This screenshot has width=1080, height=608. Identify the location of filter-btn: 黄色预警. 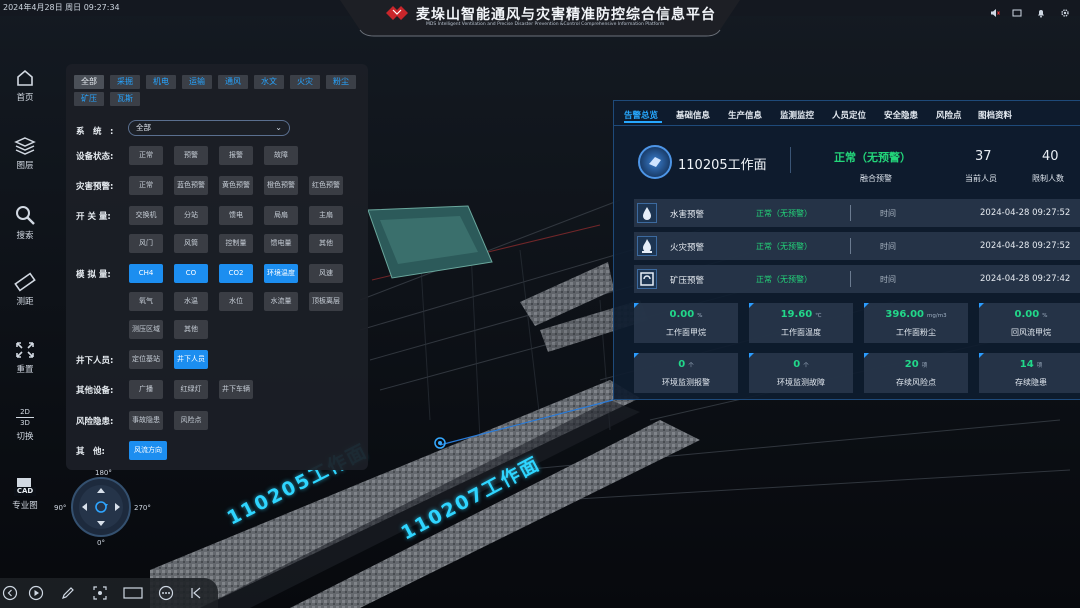
(236, 185).